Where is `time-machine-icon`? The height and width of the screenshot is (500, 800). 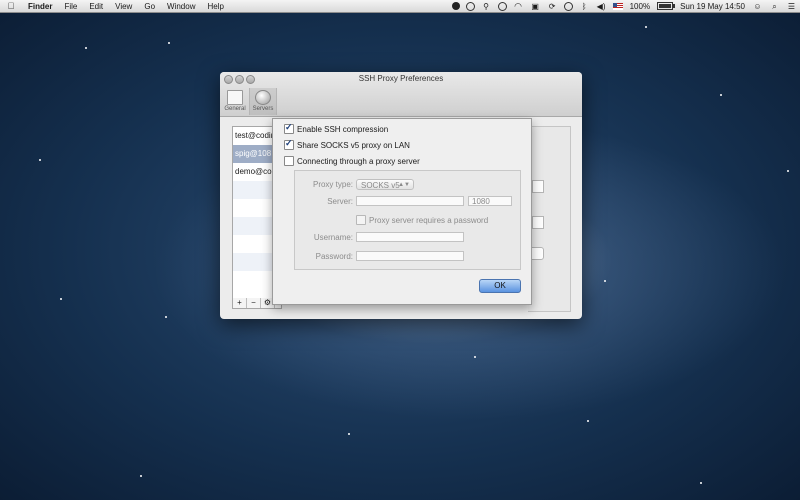
time-machine-icon is located at coordinates (568, 6).